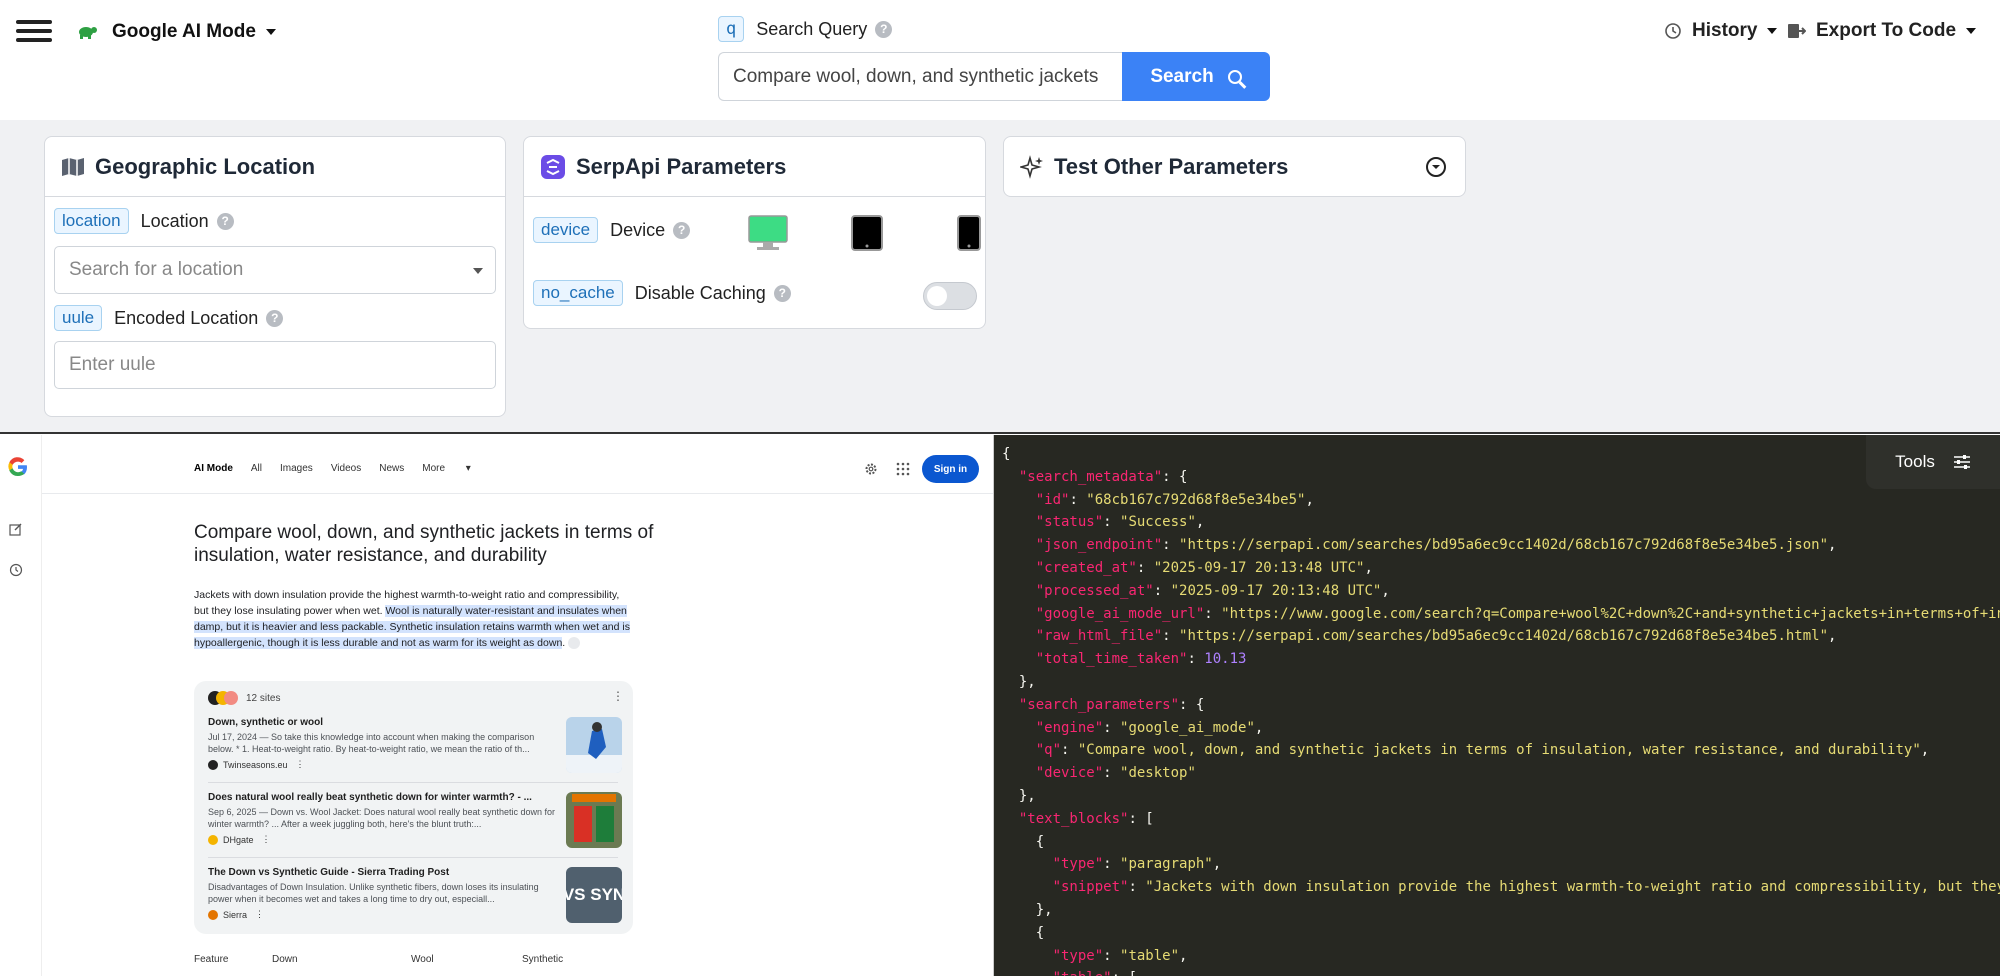 This screenshot has width=2000, height=976. What do you see at coordinates (184, 31) in the screenshot?
I see `engine-select-label: Google AI Mode` at bounding box center [184, 31].